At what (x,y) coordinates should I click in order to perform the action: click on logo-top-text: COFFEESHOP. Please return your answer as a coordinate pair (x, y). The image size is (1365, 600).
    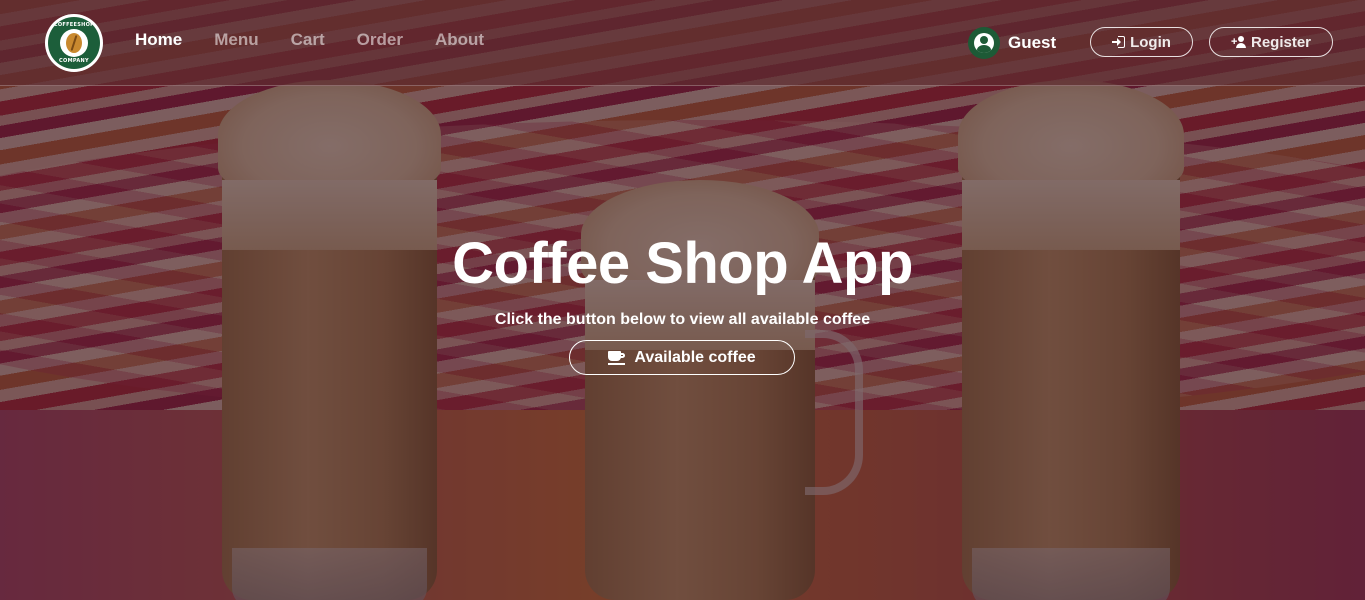
    Looking at the image, I should click on (74, 25).